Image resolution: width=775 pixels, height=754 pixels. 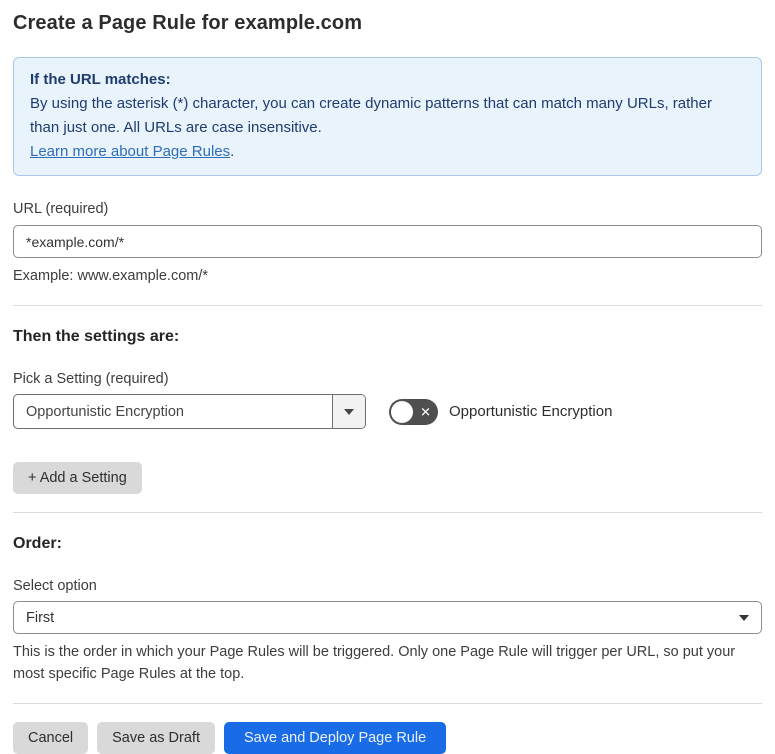 What do you see at coordinates (387, 241) in the screenshot?
I see `url-input` at bounding box center [387, 241].